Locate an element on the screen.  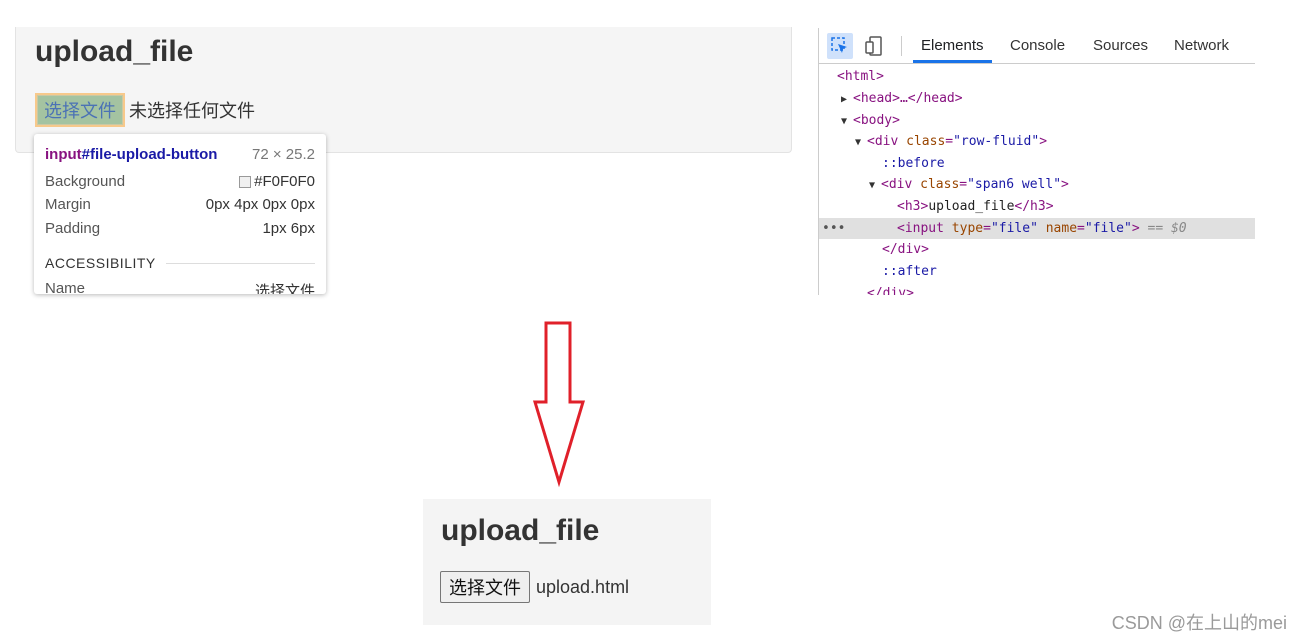
color-swatch-icon is located at coordinates (245, 181).